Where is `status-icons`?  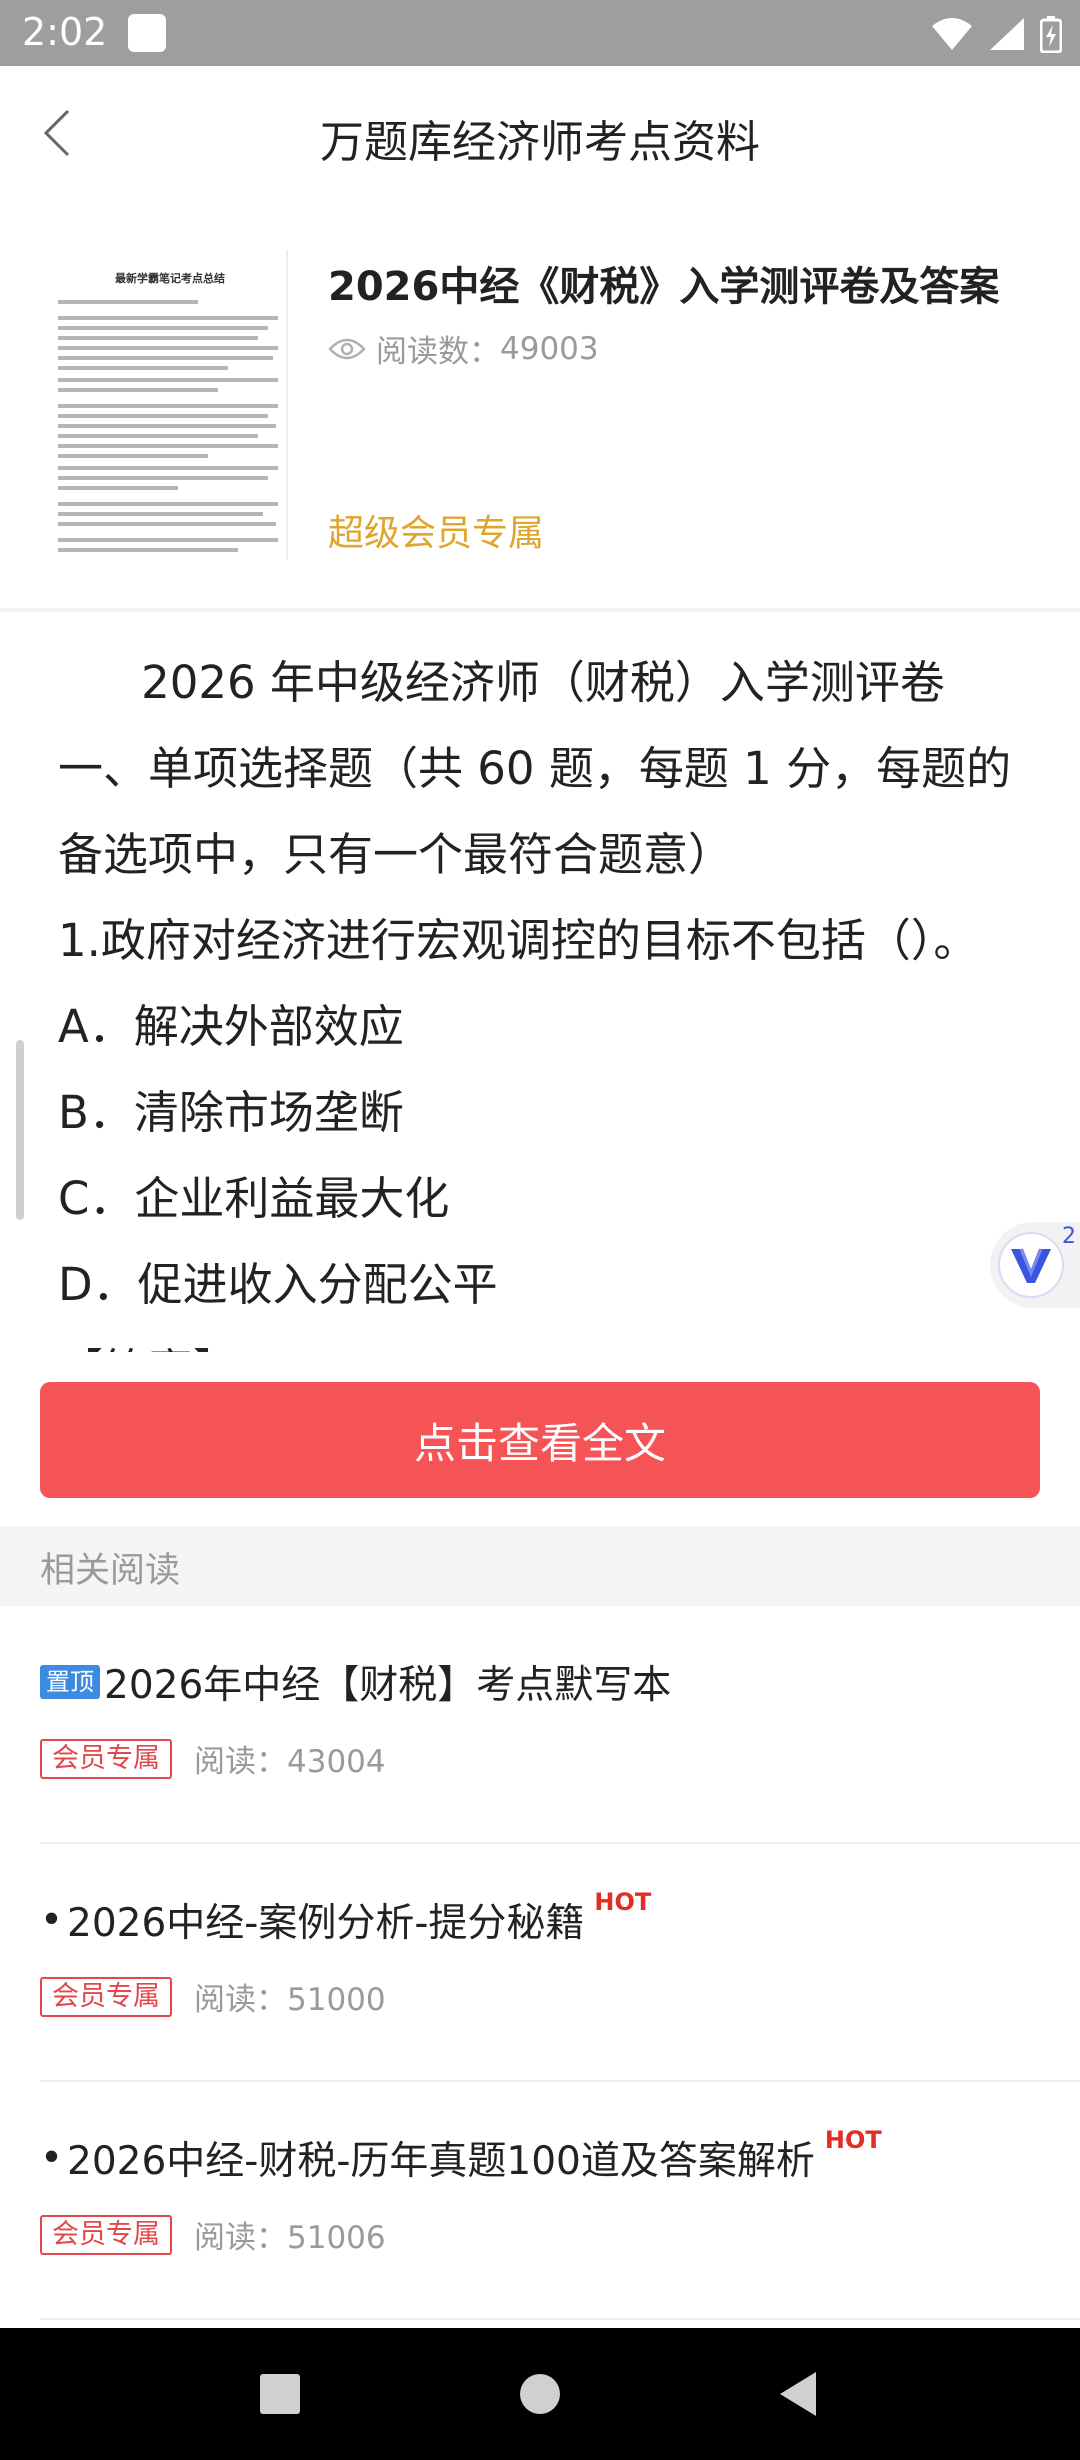
status-icons is located at coordinates (996, 34).